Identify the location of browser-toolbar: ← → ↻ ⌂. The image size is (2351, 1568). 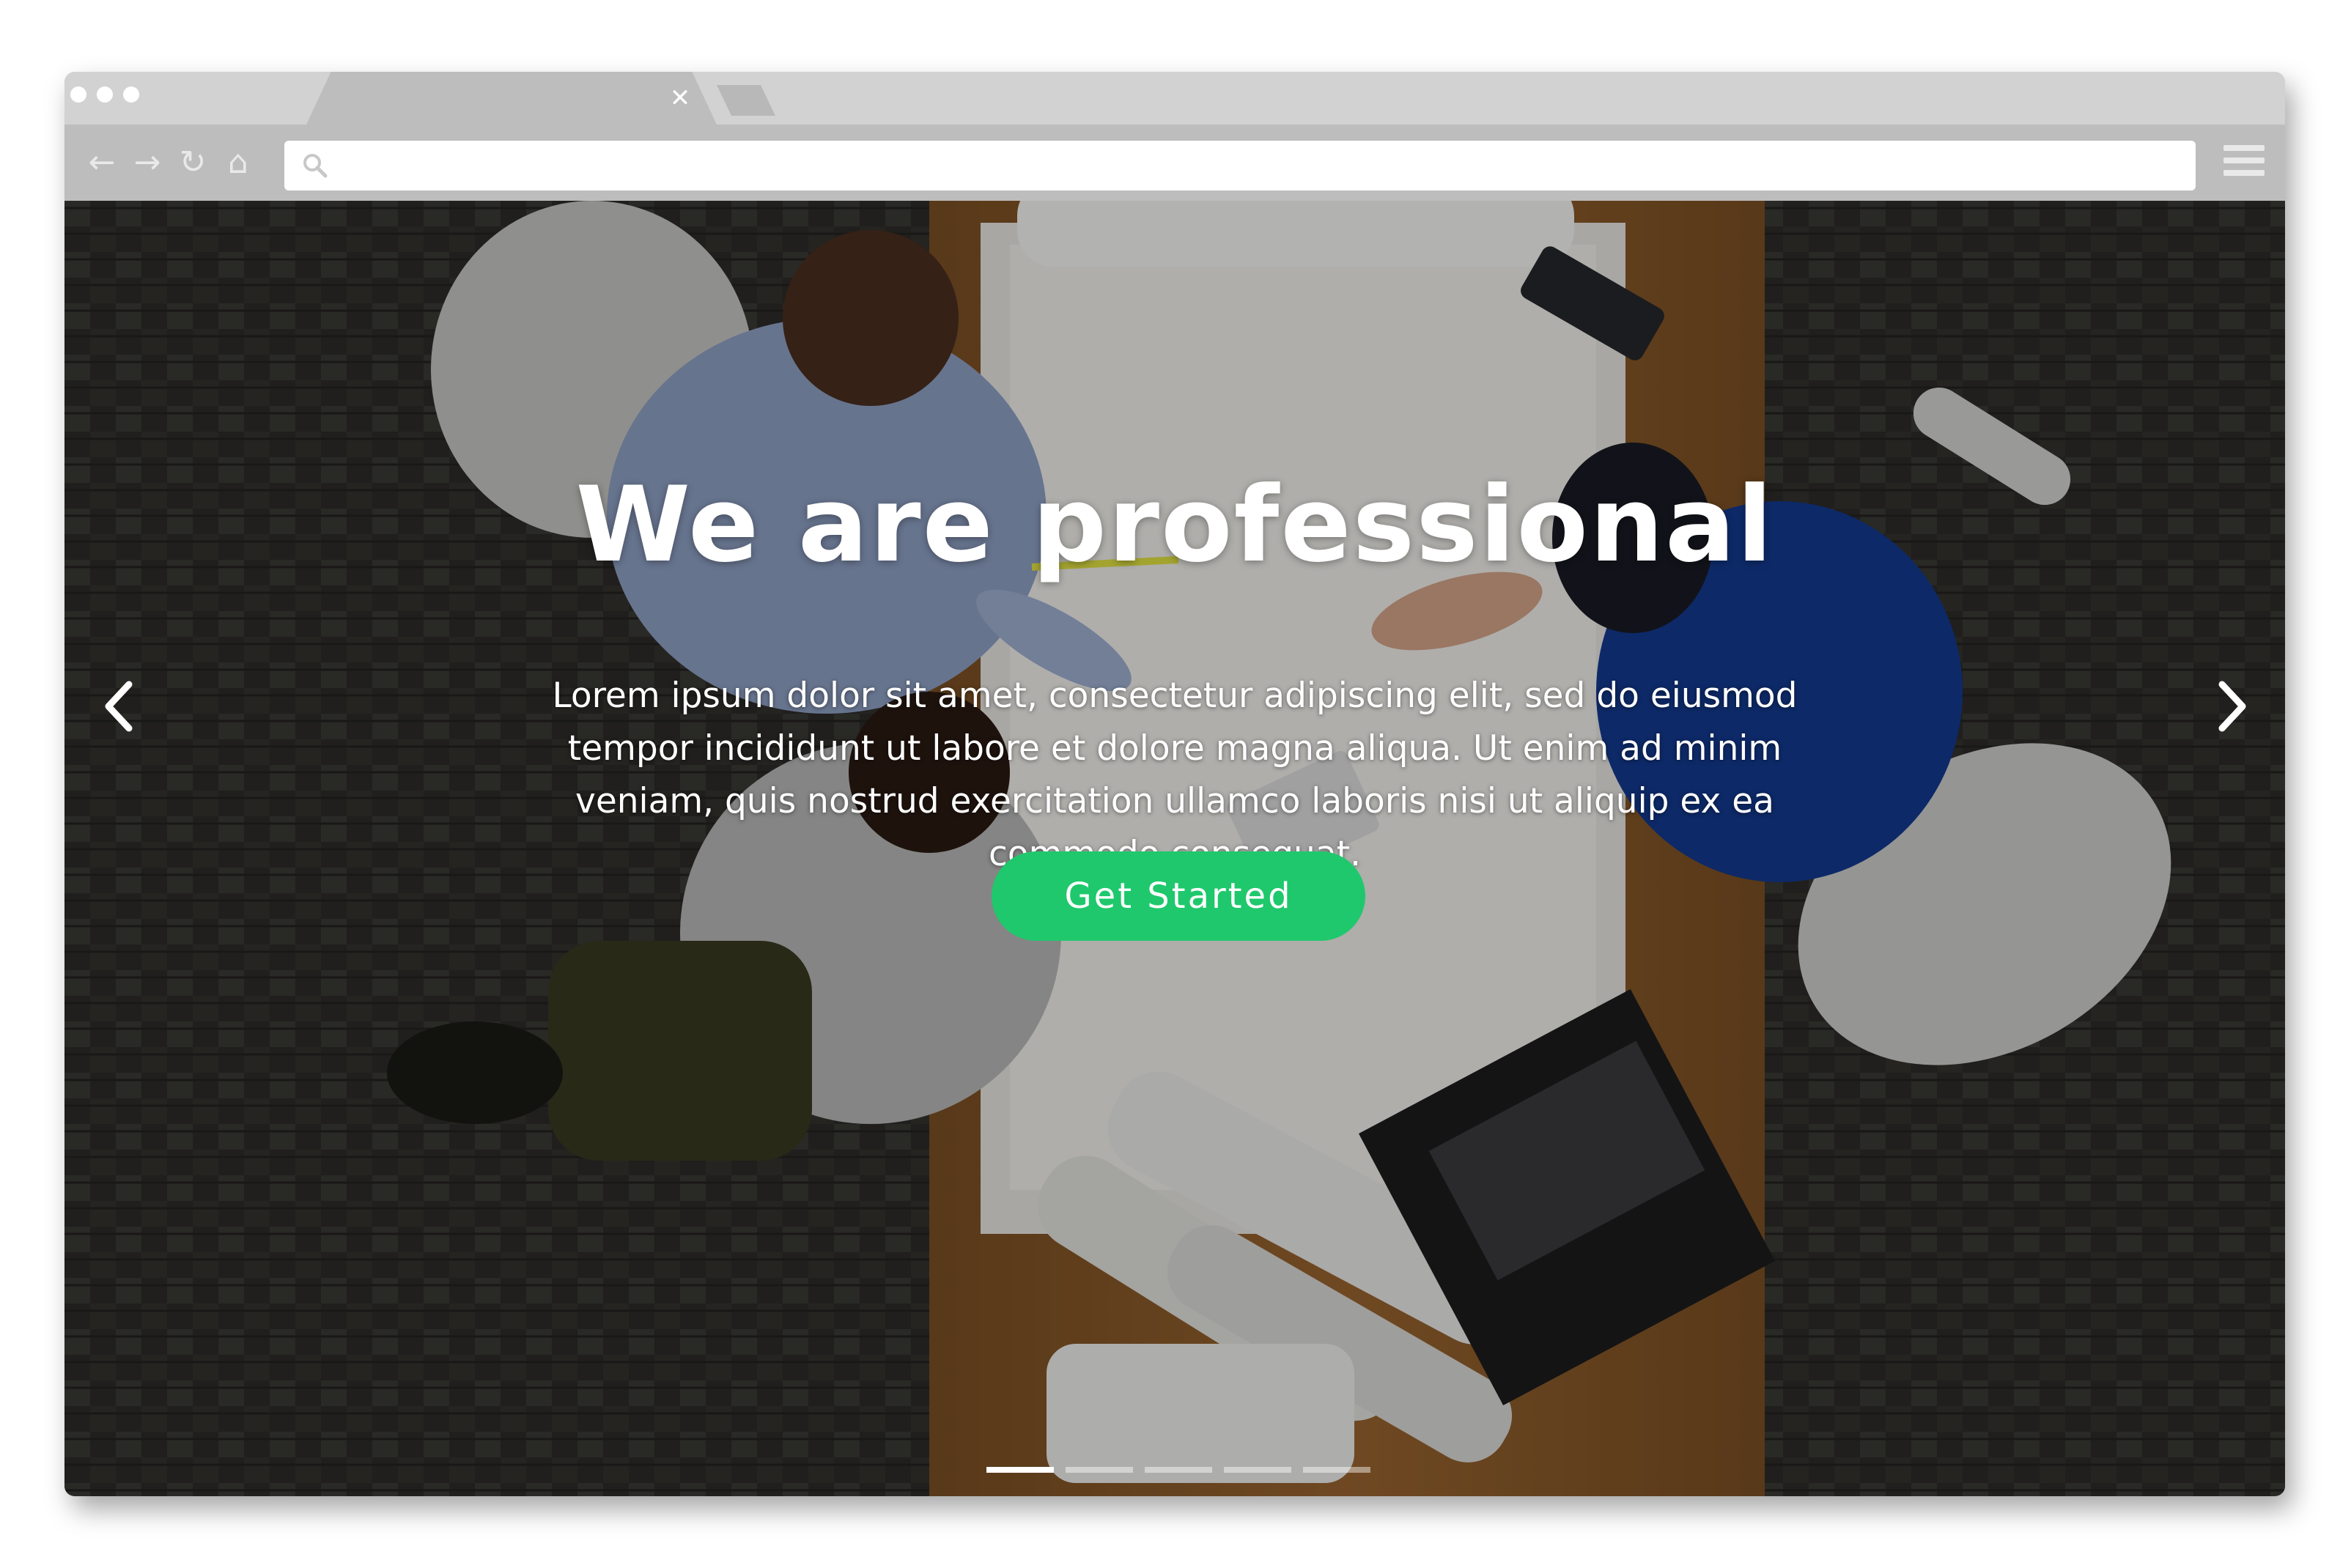
(1174, 163).